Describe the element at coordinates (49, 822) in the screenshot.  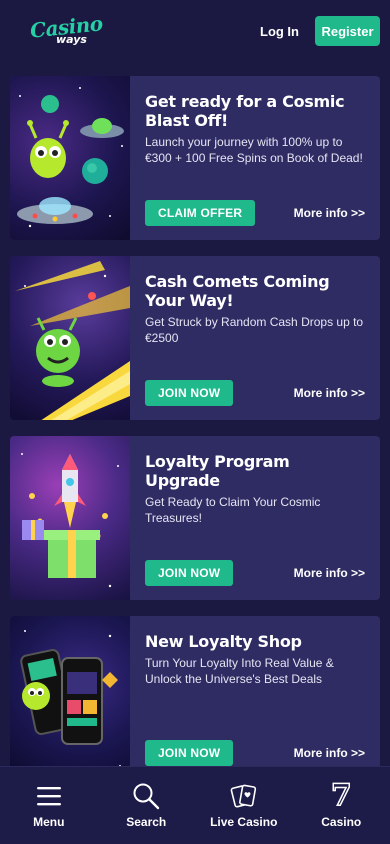
I see `nav-label-menu: Menu` at that location.